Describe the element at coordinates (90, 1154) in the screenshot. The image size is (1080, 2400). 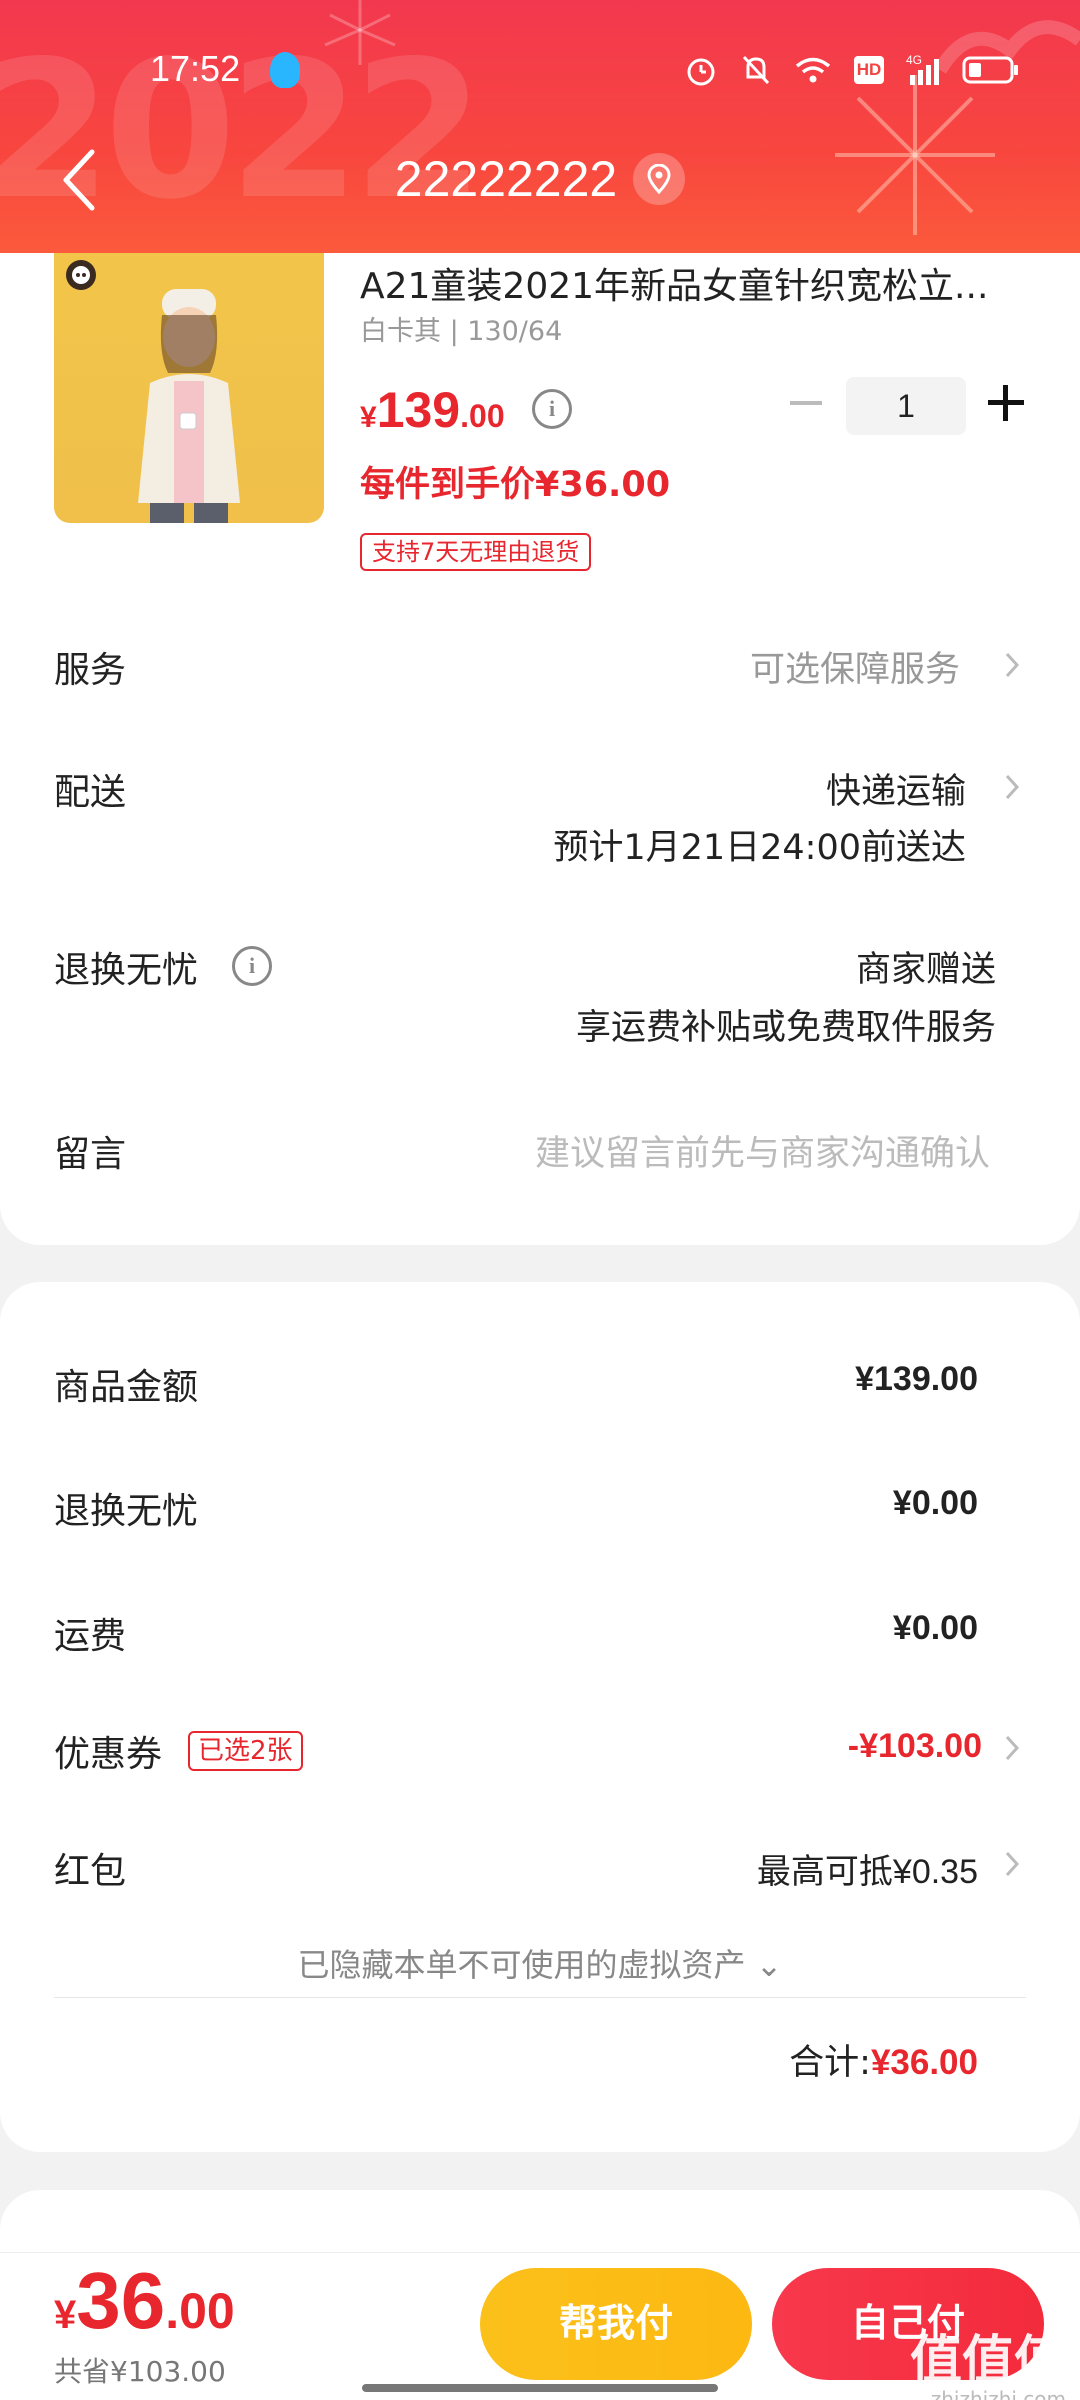
I see `message-label: 留言` at that location.